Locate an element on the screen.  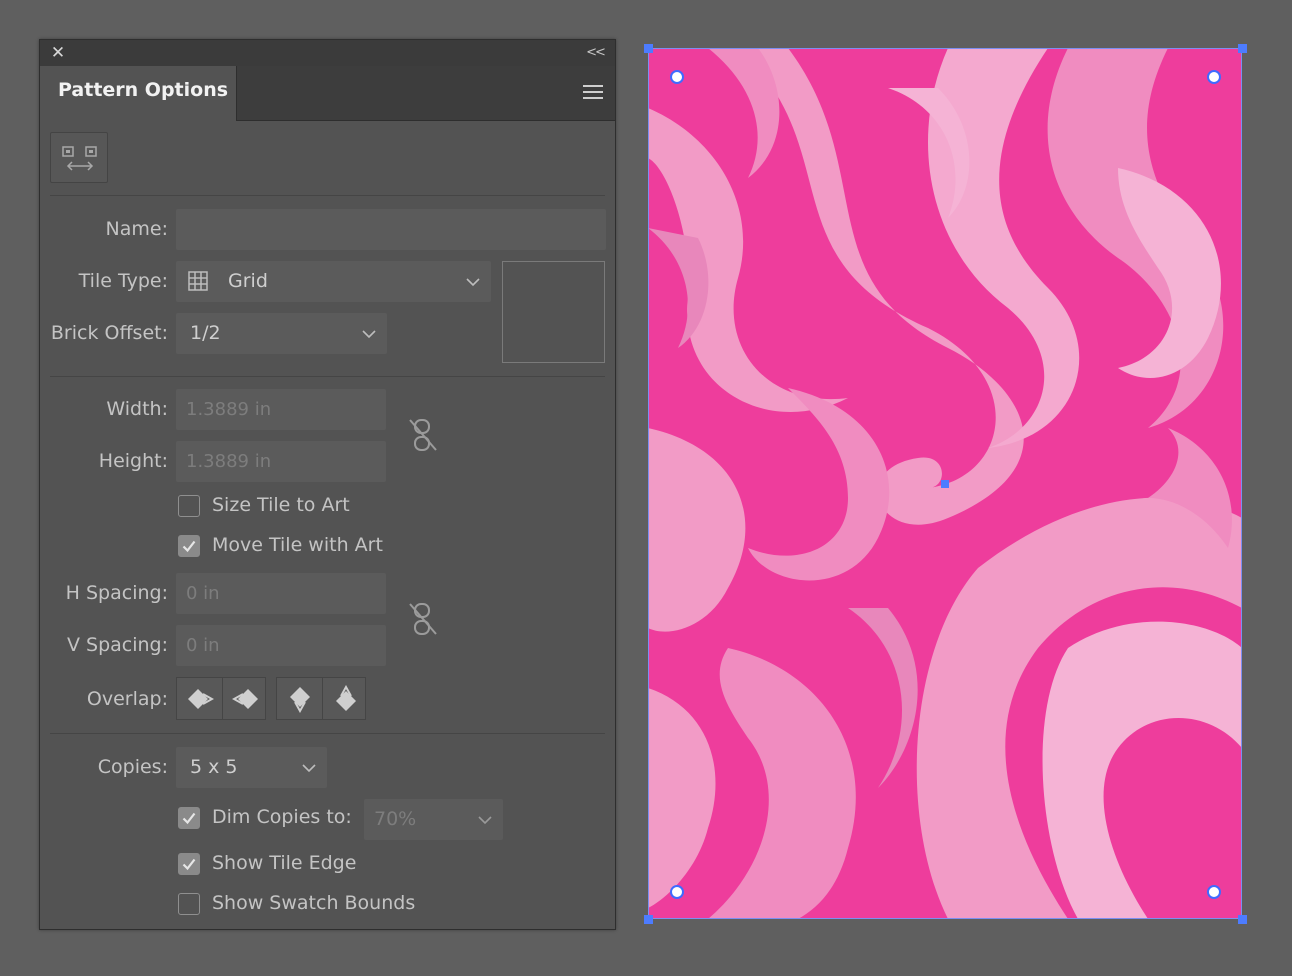
pattern-tile-tool-button is located at coordinates (79, 157).